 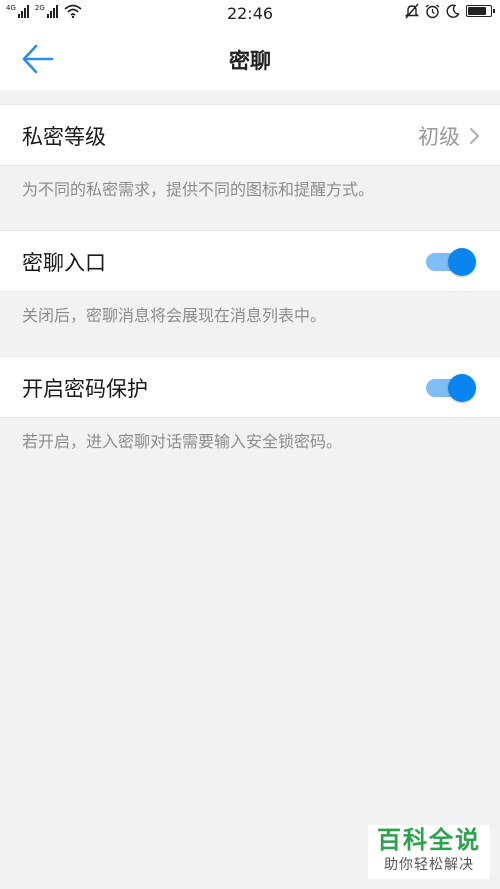 I want to click on page-title: 密聊, so click(x=250, y=61).